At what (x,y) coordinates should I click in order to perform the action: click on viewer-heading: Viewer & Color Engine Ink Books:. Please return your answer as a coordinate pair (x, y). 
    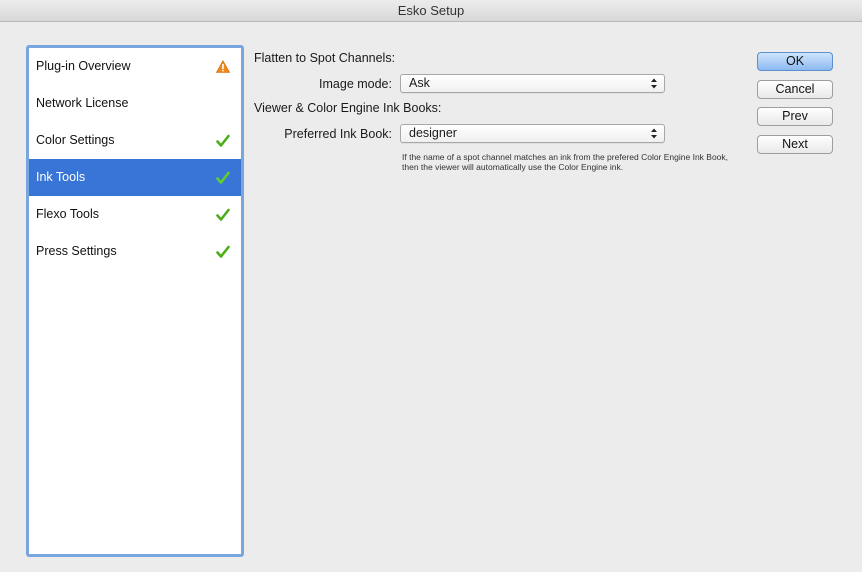
    Looking at the image, I should click on (348, 108).